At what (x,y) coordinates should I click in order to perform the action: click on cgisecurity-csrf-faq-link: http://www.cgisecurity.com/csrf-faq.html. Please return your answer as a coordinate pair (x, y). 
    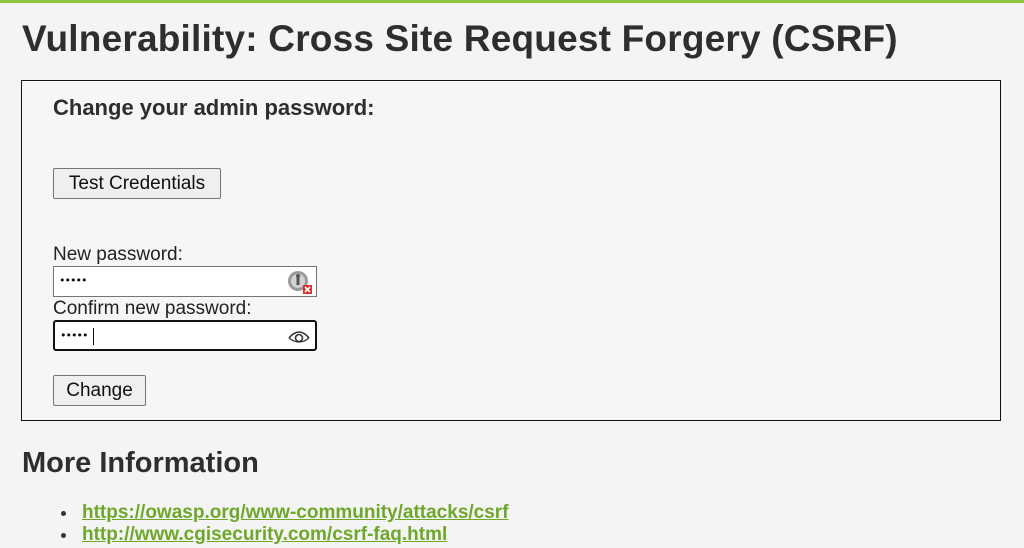
    Looking at the image, I should click on (264, 534).